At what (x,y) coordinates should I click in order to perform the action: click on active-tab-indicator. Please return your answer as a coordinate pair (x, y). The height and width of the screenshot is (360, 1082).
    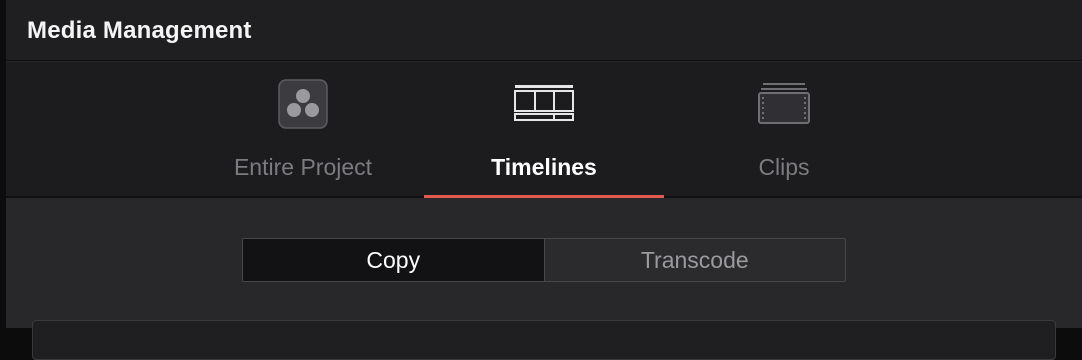
    Looking at the image, I should click on (544, 196).